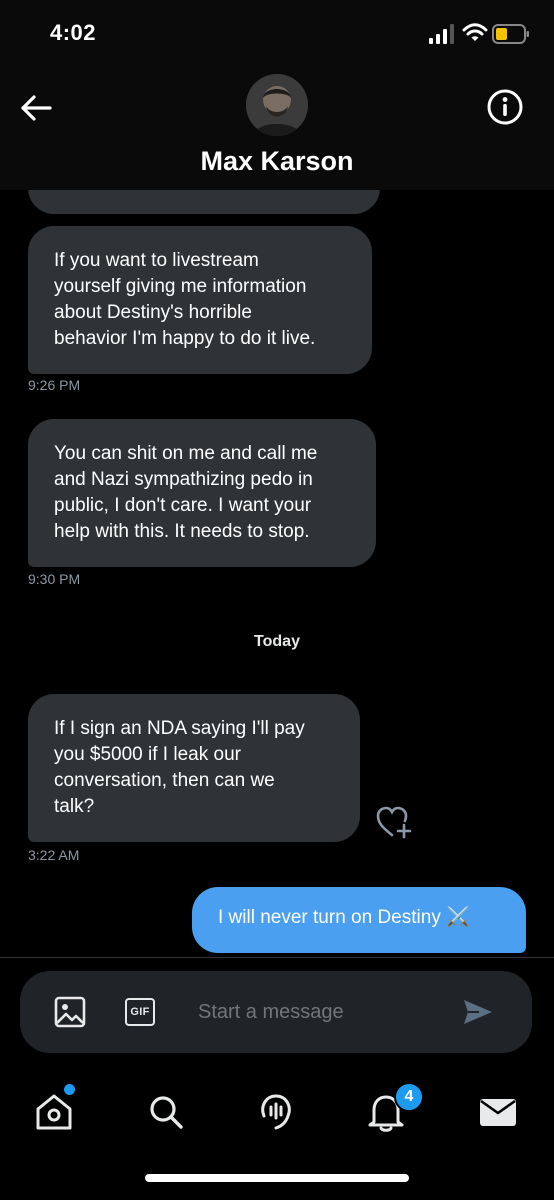  I want to click on message-input, so click(323, 1012).